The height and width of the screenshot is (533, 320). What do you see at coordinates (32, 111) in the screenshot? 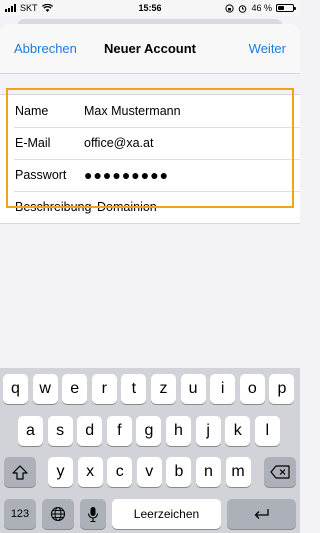
I see `name-label: Name` at bounding box center [32, 111].